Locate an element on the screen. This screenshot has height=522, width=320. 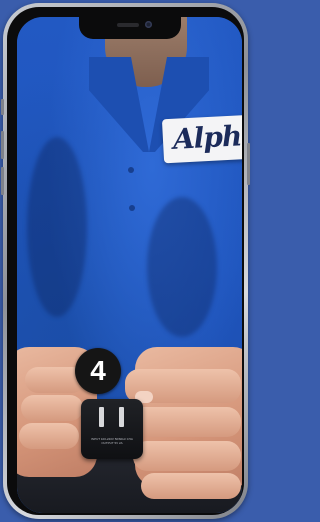
step-number-badge: 4 is located at coordinates (98, 371).